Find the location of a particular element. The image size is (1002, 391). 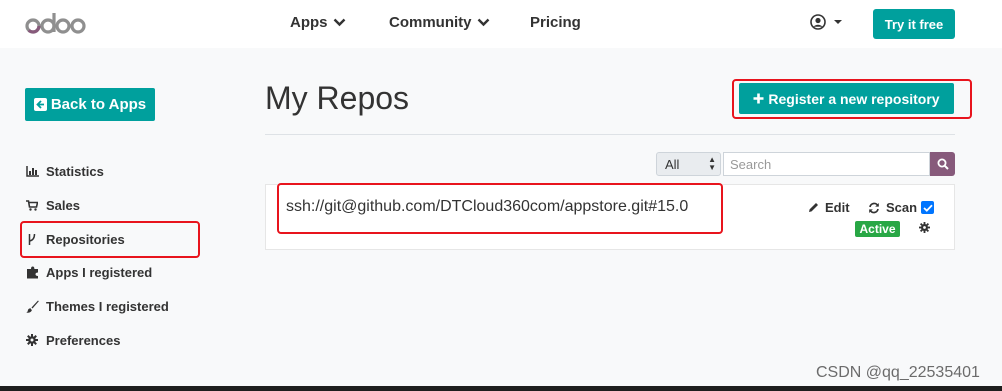

nav-community-label: Community is located at coordinates (430, 22).